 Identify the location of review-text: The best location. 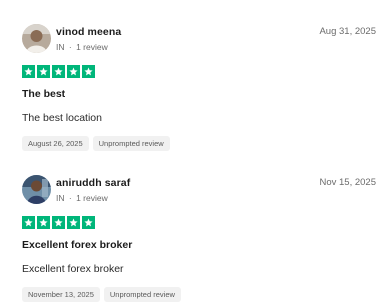
(62, 118).